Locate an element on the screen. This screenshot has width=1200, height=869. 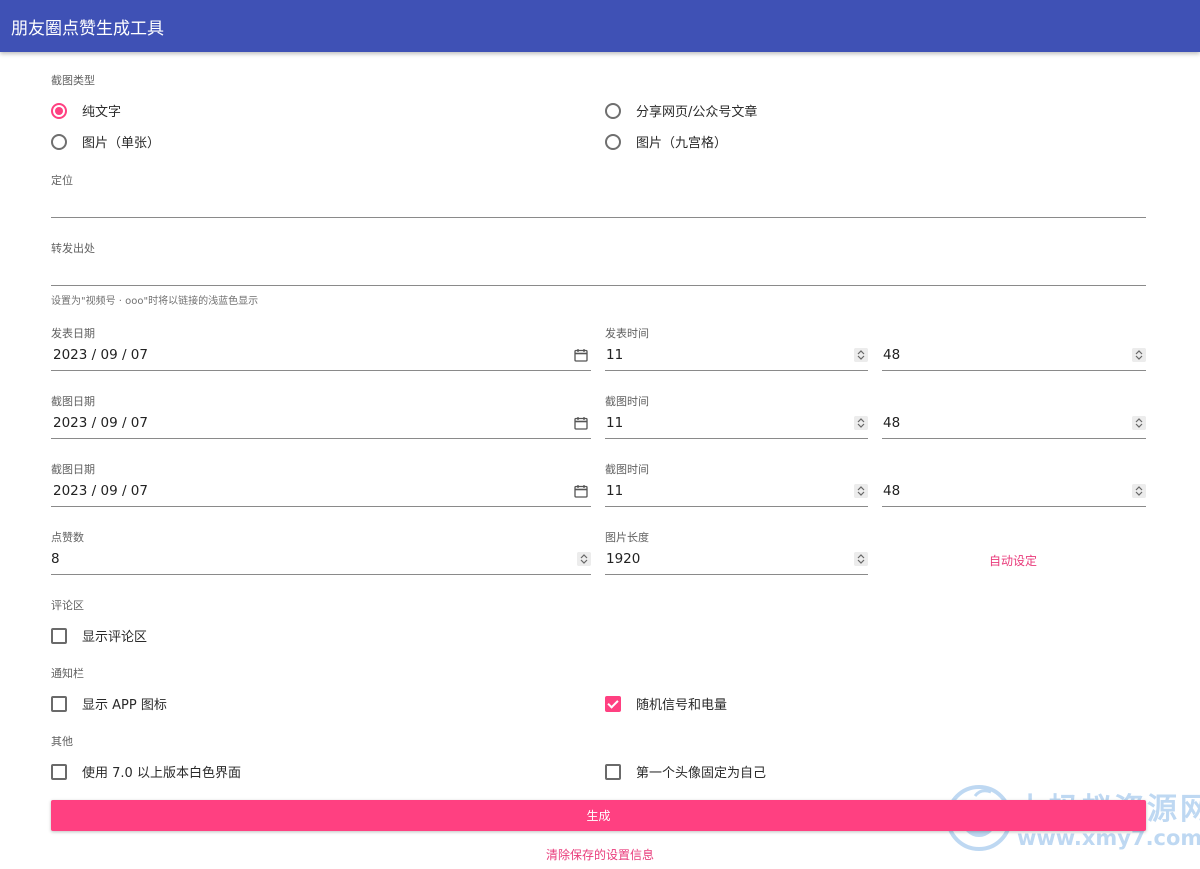
capture-minute-input-2: 48 is located at coordinates (891, 491).